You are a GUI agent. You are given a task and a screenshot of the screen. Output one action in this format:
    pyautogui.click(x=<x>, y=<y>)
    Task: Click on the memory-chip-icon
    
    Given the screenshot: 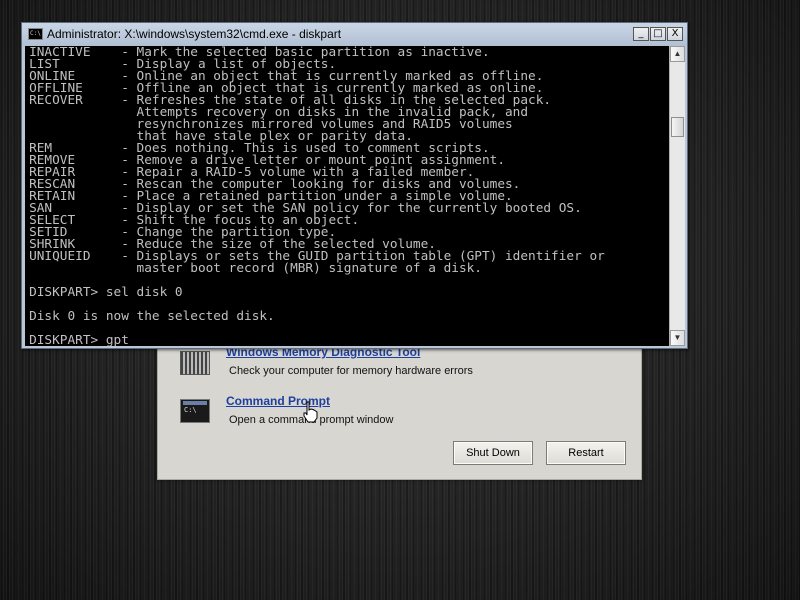 What is the action you would take?
    pyautogui.click(x=195, y=363)
    